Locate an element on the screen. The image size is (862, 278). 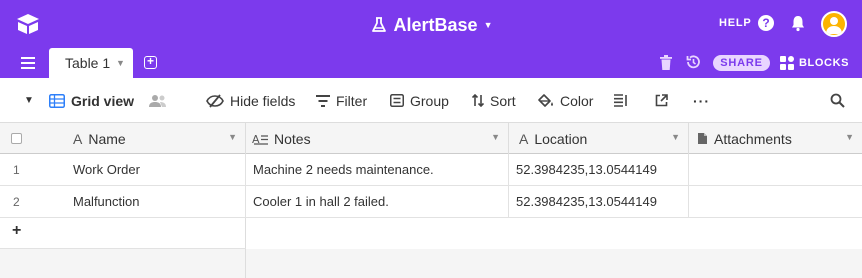
user-icon is located at coordinates (834, 25).